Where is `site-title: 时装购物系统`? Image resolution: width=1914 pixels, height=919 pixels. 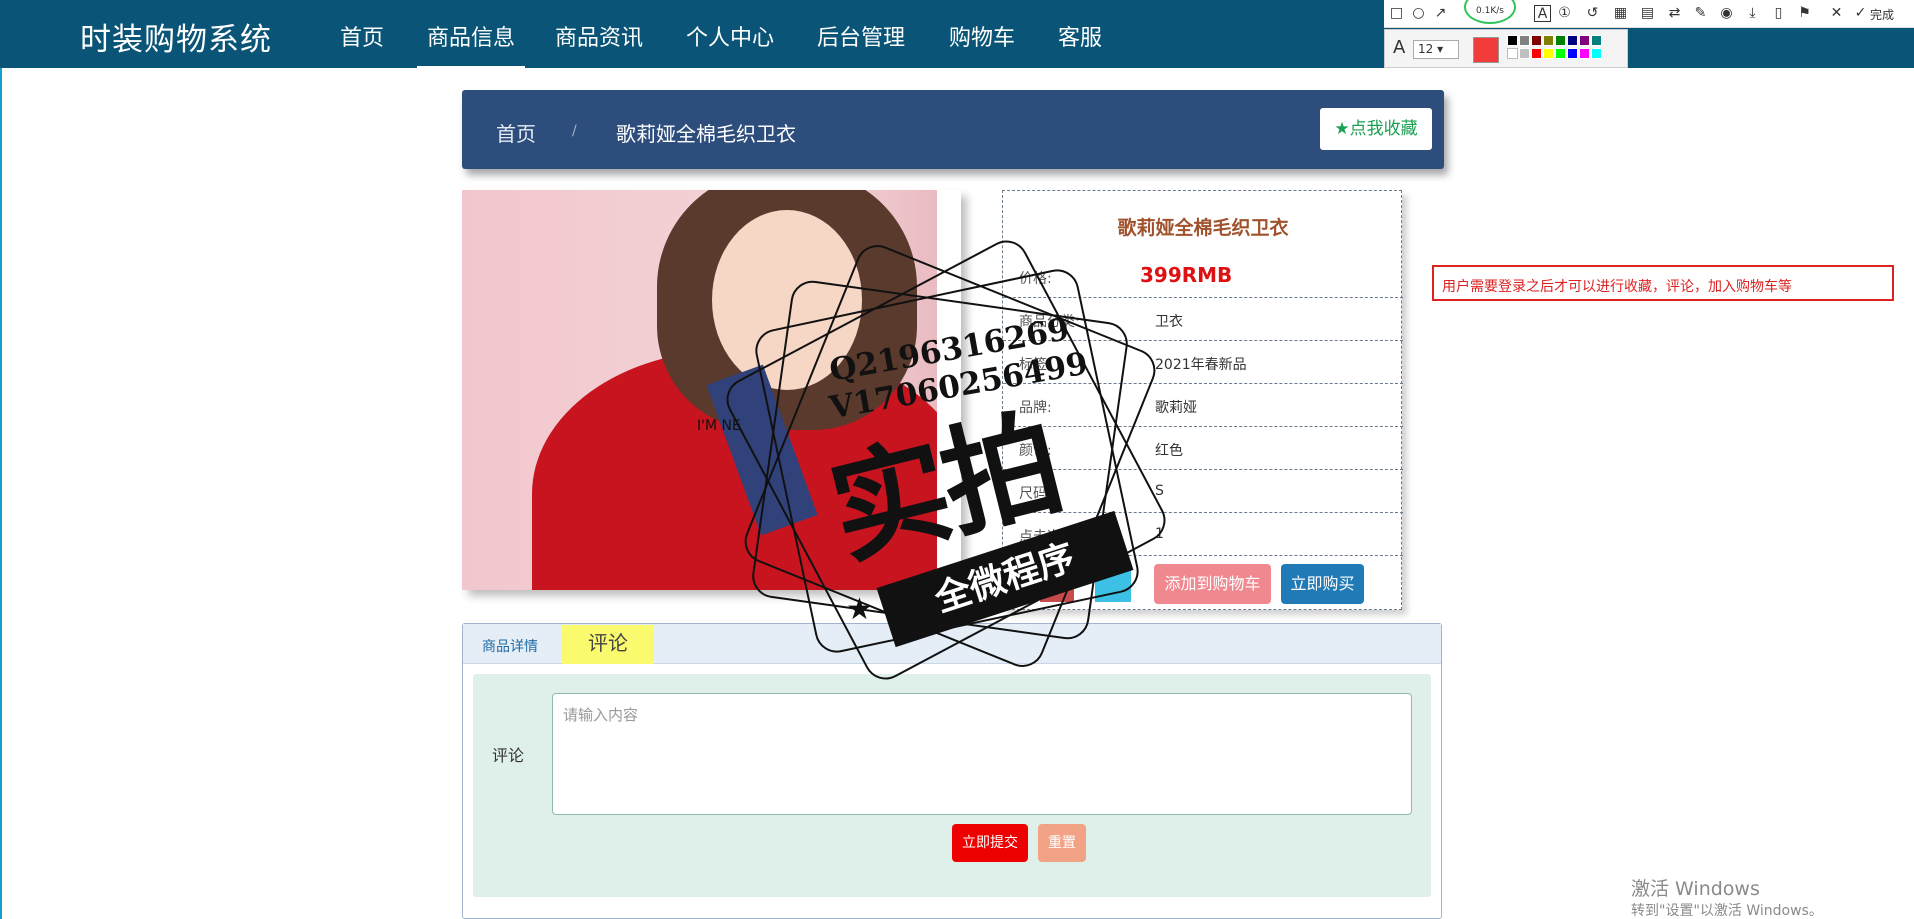
site-title: 时装购物系统 is located at coordinates (176, 40).